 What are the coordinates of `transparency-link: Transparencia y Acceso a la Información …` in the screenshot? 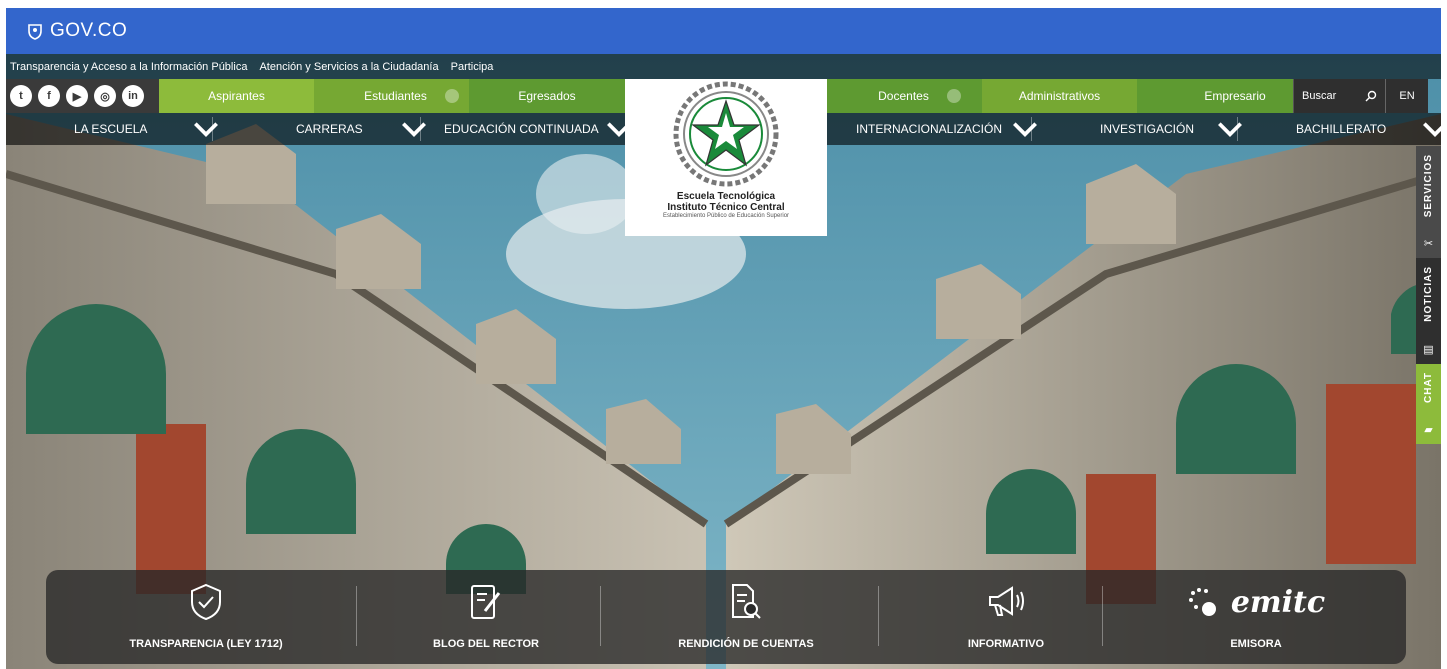 It's located at (128, 67).